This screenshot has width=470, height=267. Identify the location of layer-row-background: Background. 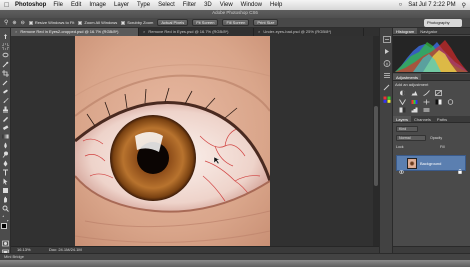
(431, 164).